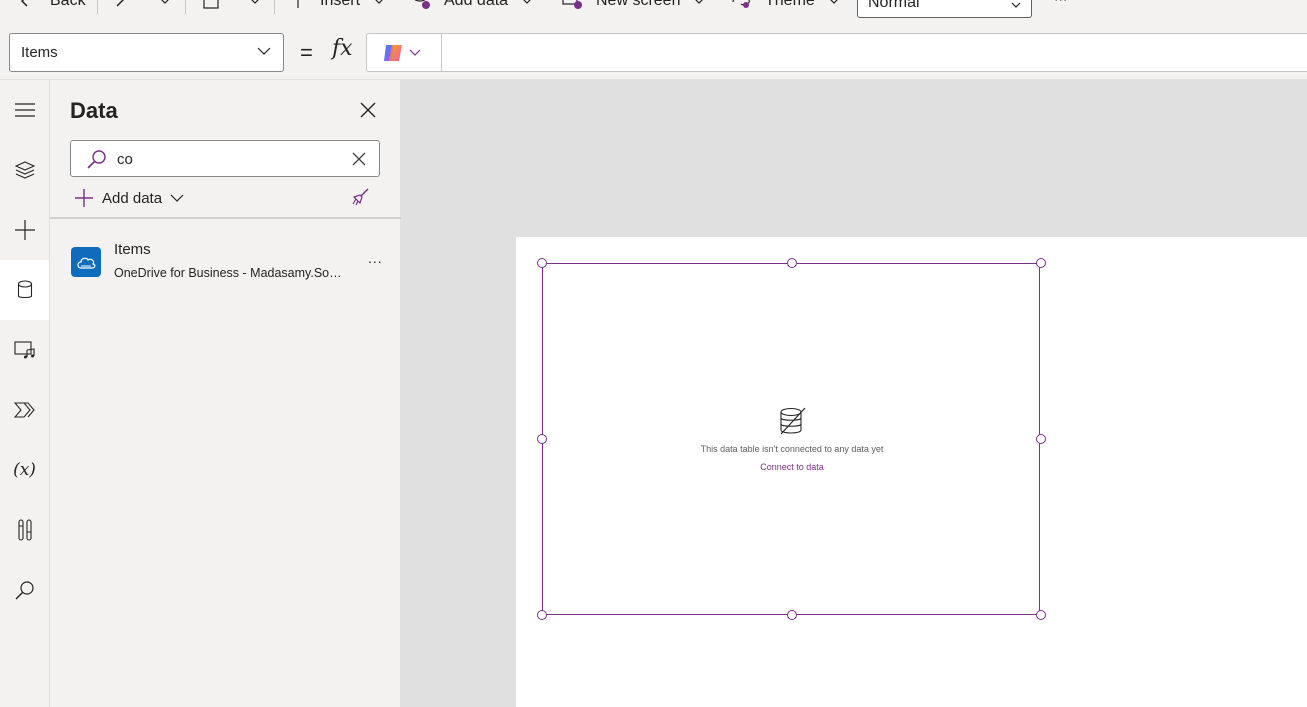 The width and height of the screenshot is (1307, 707). What do you see at coordinates (24, 3) in the screenshot?
I see `back-arrow-icon` at bounding box center [24, 3].